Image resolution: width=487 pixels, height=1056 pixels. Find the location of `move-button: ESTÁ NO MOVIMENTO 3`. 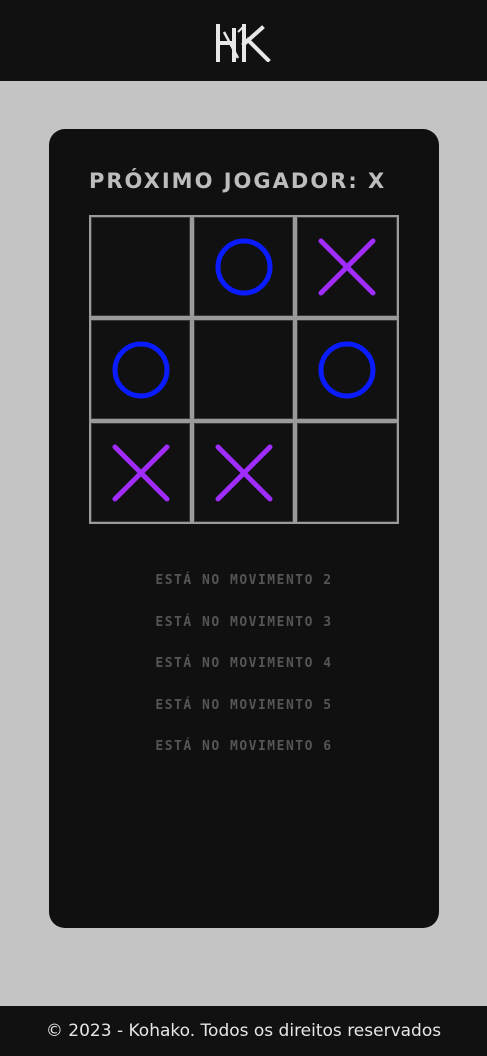

move-button: ESTÁ NO MOVIMENTO 3 is located at coordinates (243, 622).